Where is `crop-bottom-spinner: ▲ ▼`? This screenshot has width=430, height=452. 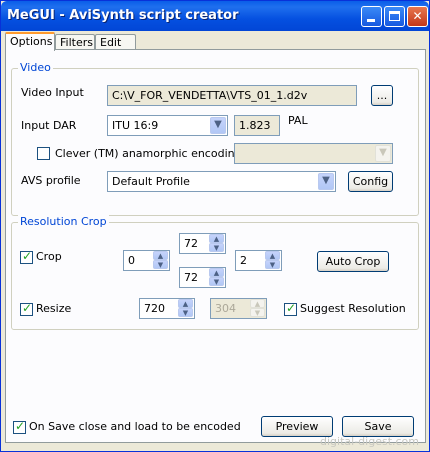 crop-bottom-spinner: ▲ ▼ is located at coordinates (216, 277).